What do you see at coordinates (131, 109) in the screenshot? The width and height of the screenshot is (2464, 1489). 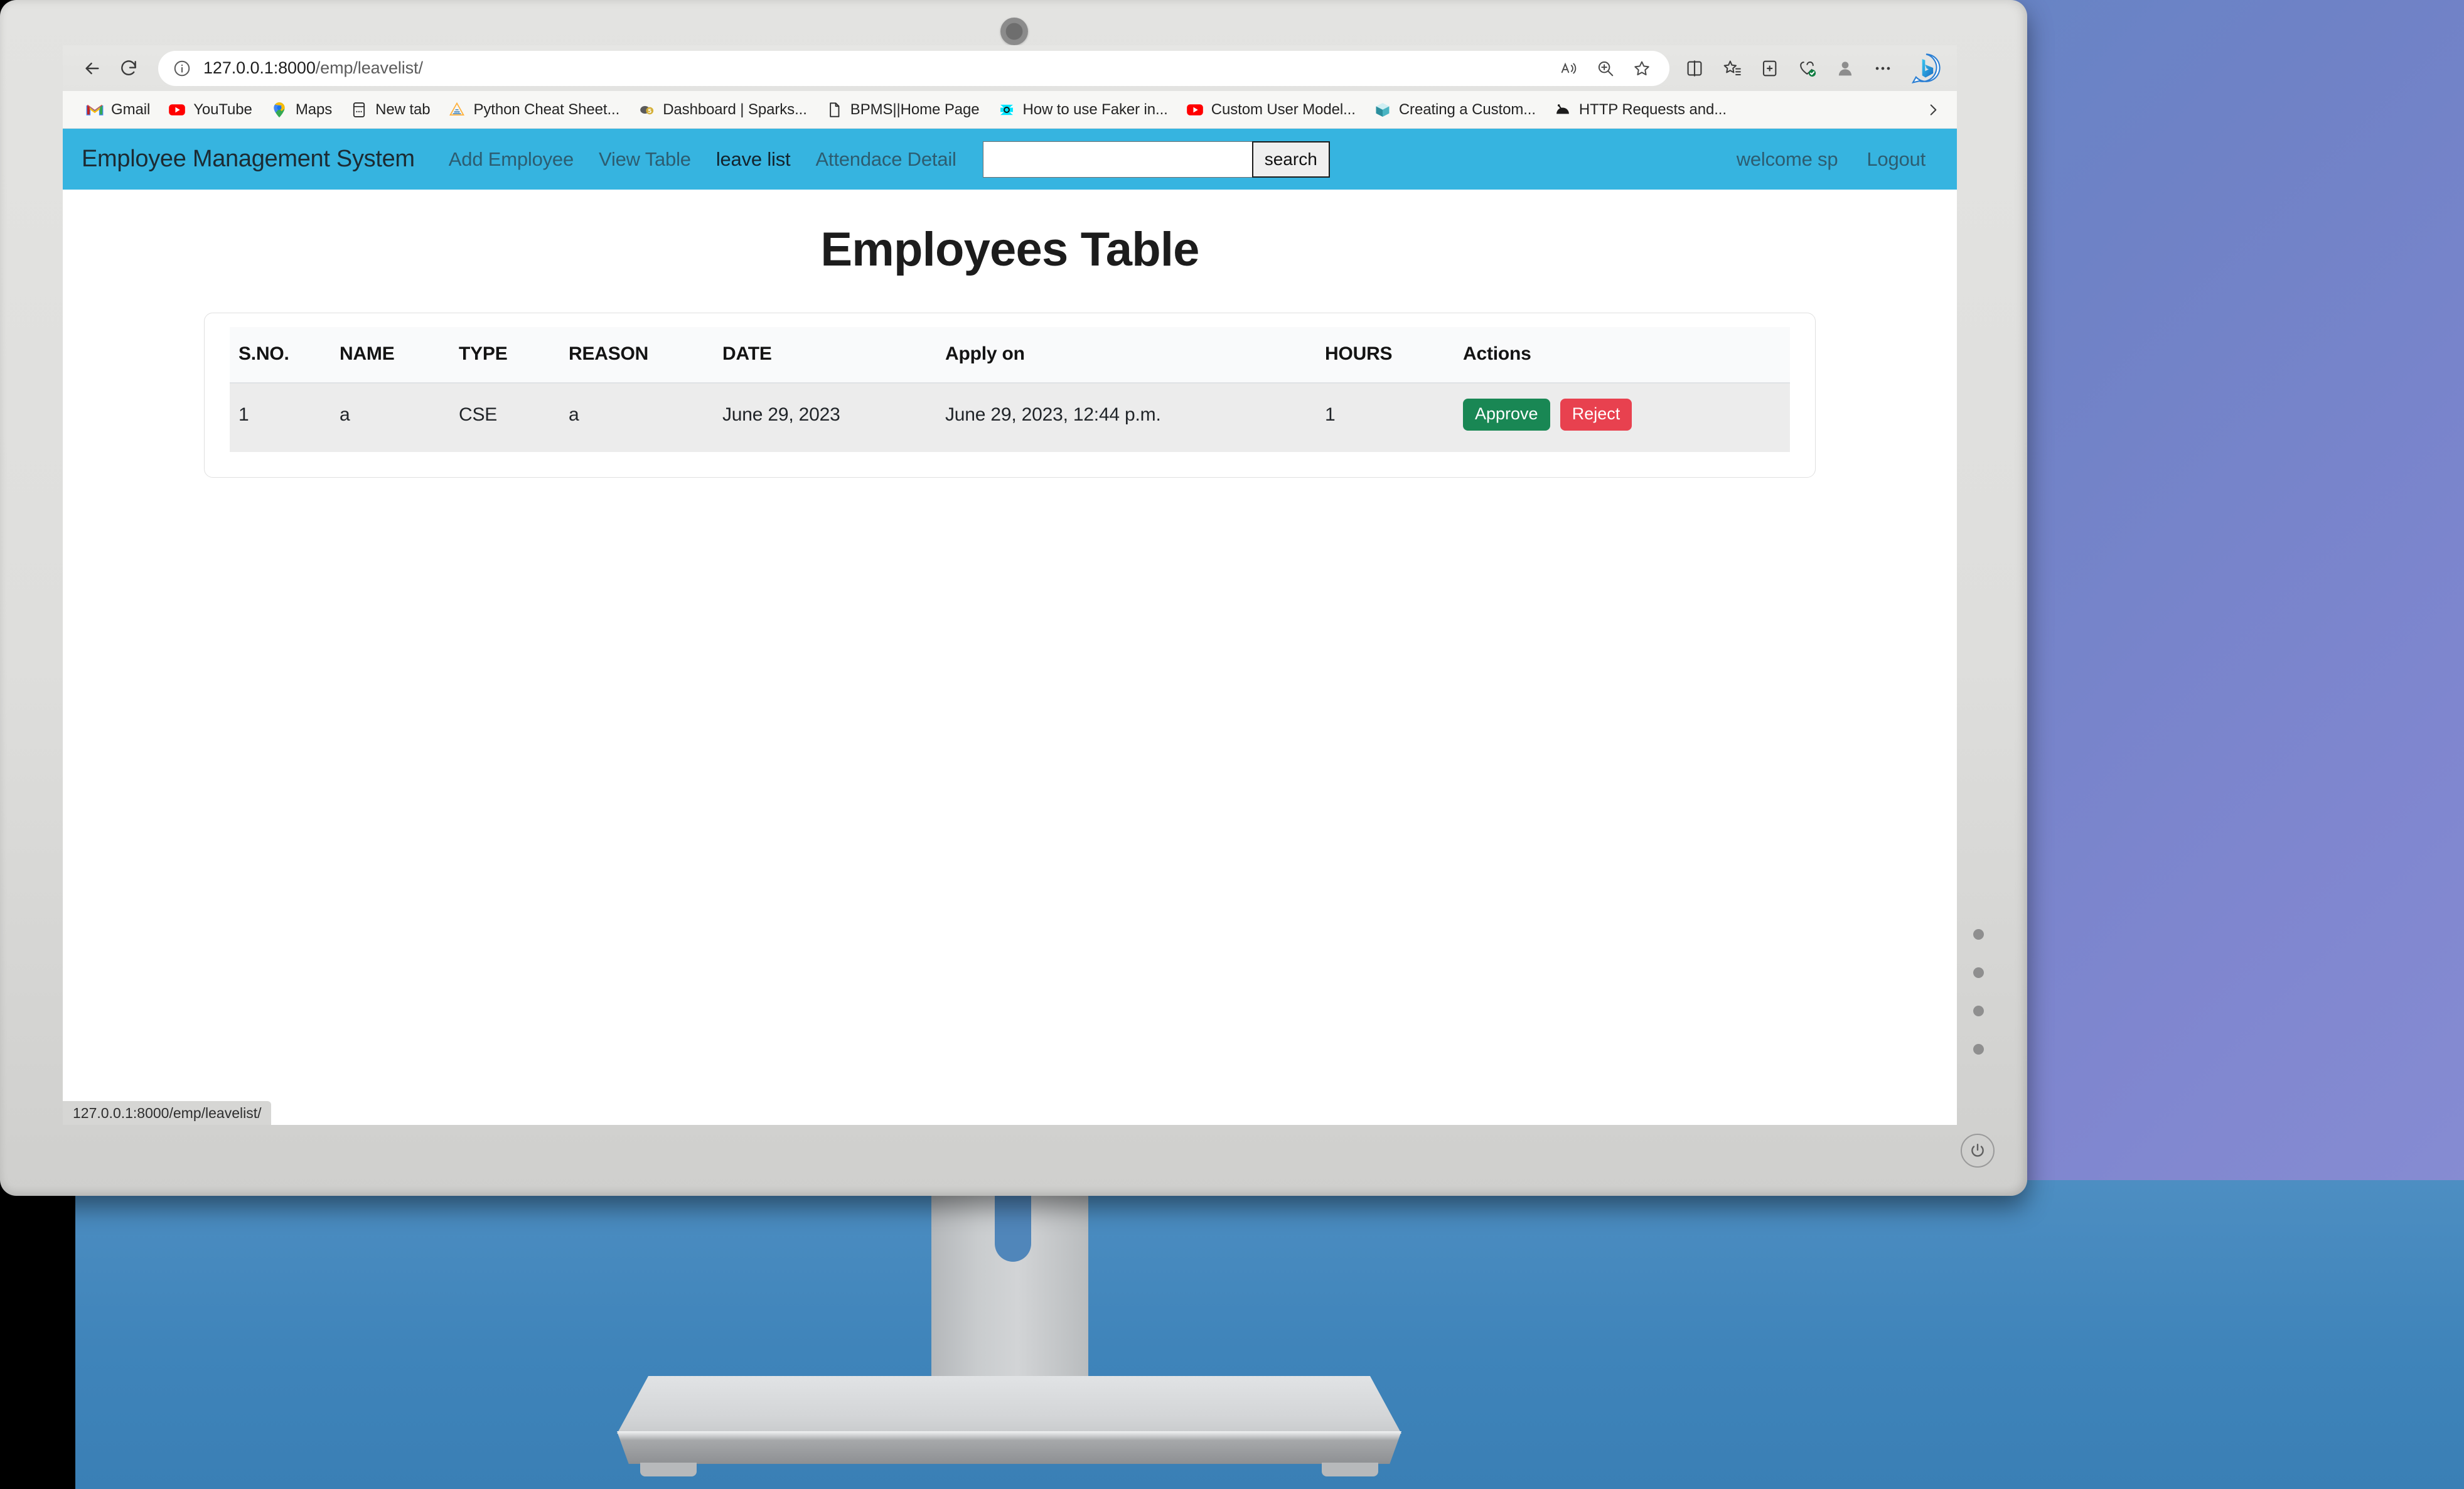 I see `bookmark-label: Gmail` at bounding box center [131, 109].